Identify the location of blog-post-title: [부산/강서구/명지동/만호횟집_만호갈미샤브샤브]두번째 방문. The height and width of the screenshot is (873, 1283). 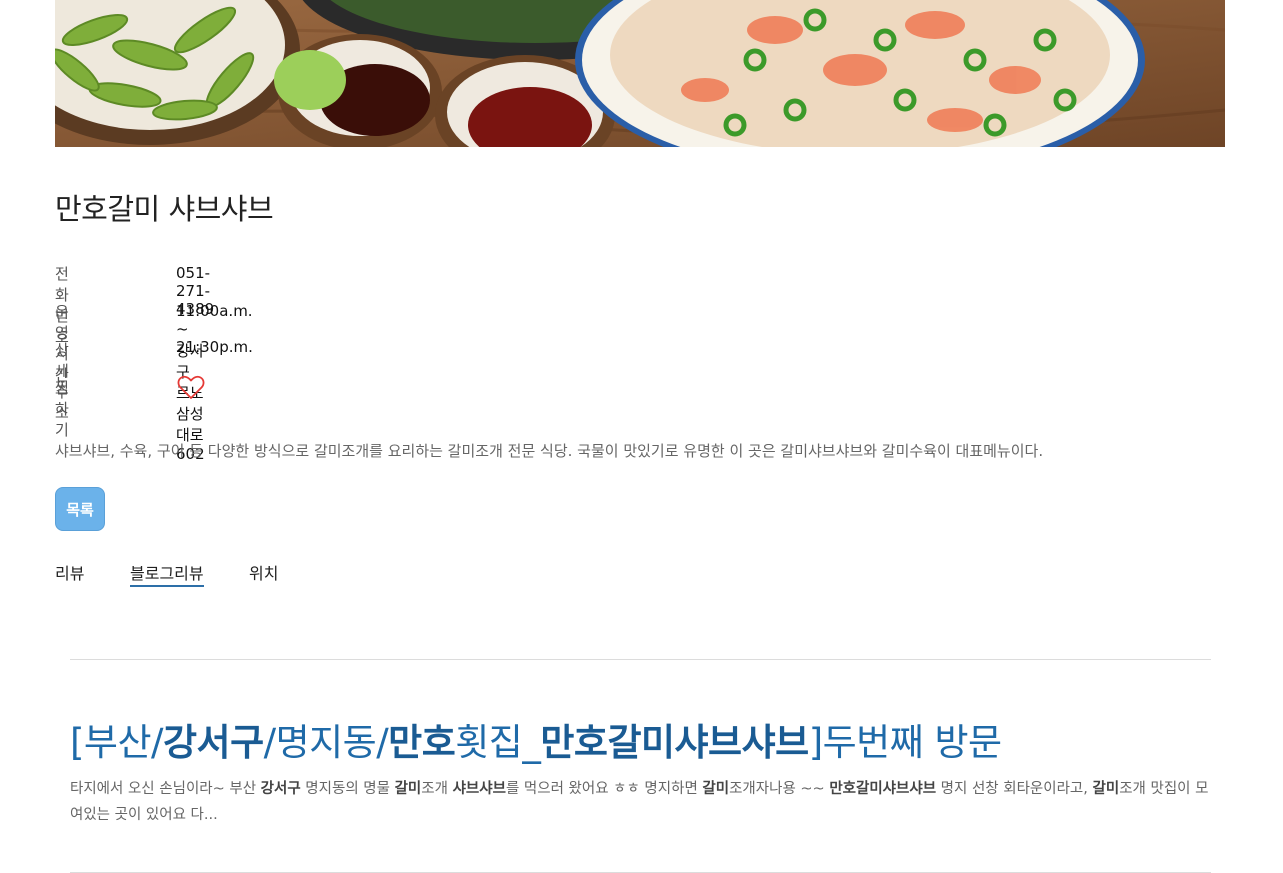
(536, 739).